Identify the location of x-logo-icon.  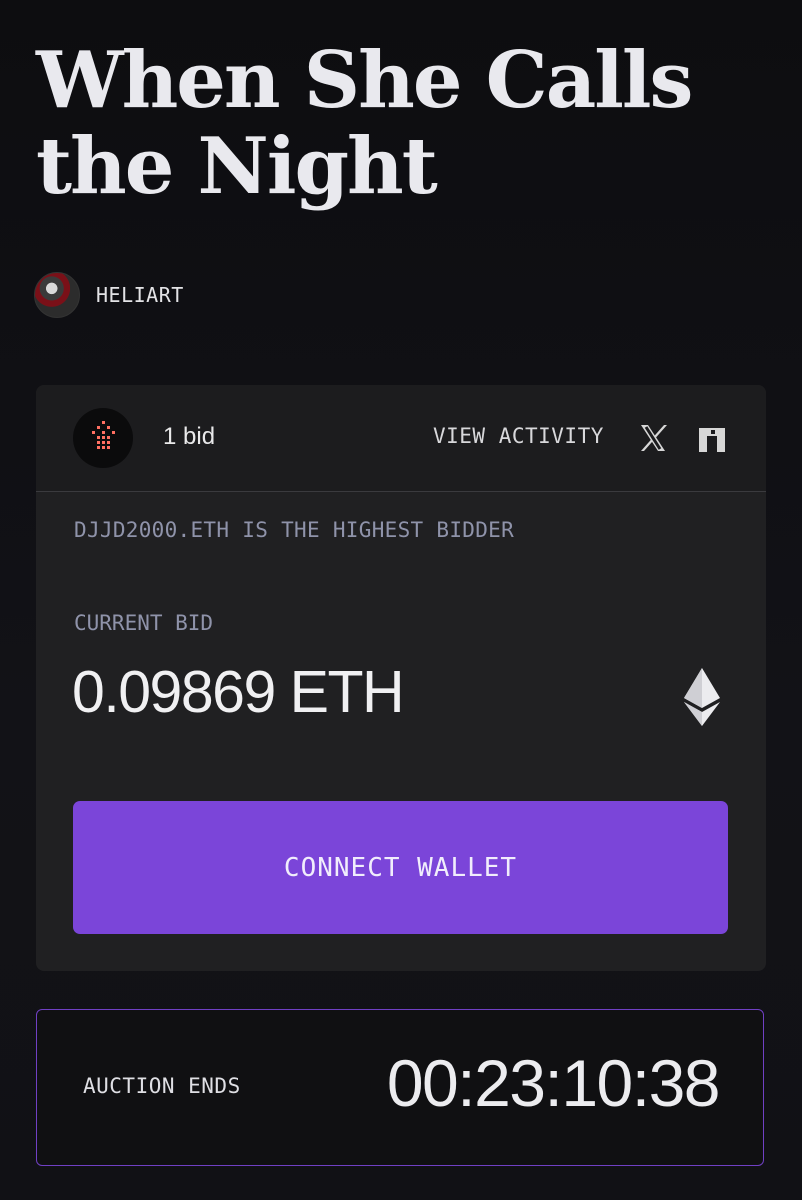
(653, 438).